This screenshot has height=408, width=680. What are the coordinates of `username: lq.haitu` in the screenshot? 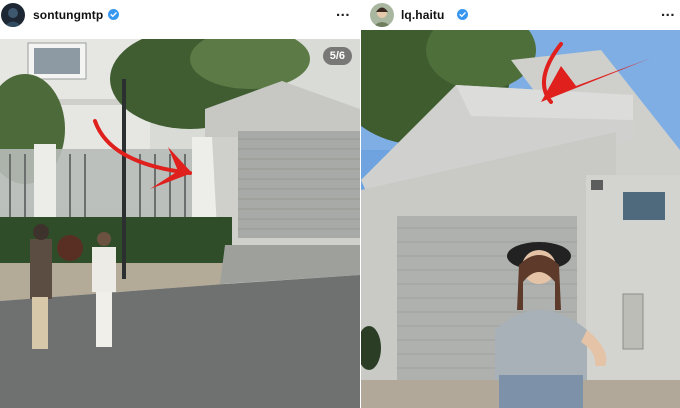 It's located at (422, 15).